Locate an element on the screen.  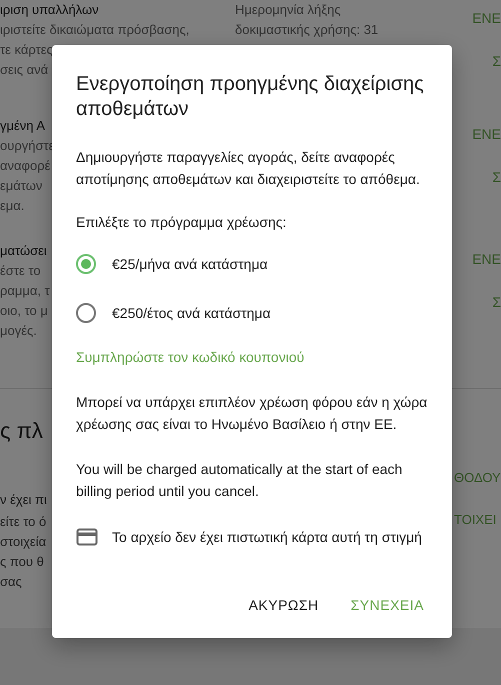
item-description: μογές. is located at coordinates (18, 331).